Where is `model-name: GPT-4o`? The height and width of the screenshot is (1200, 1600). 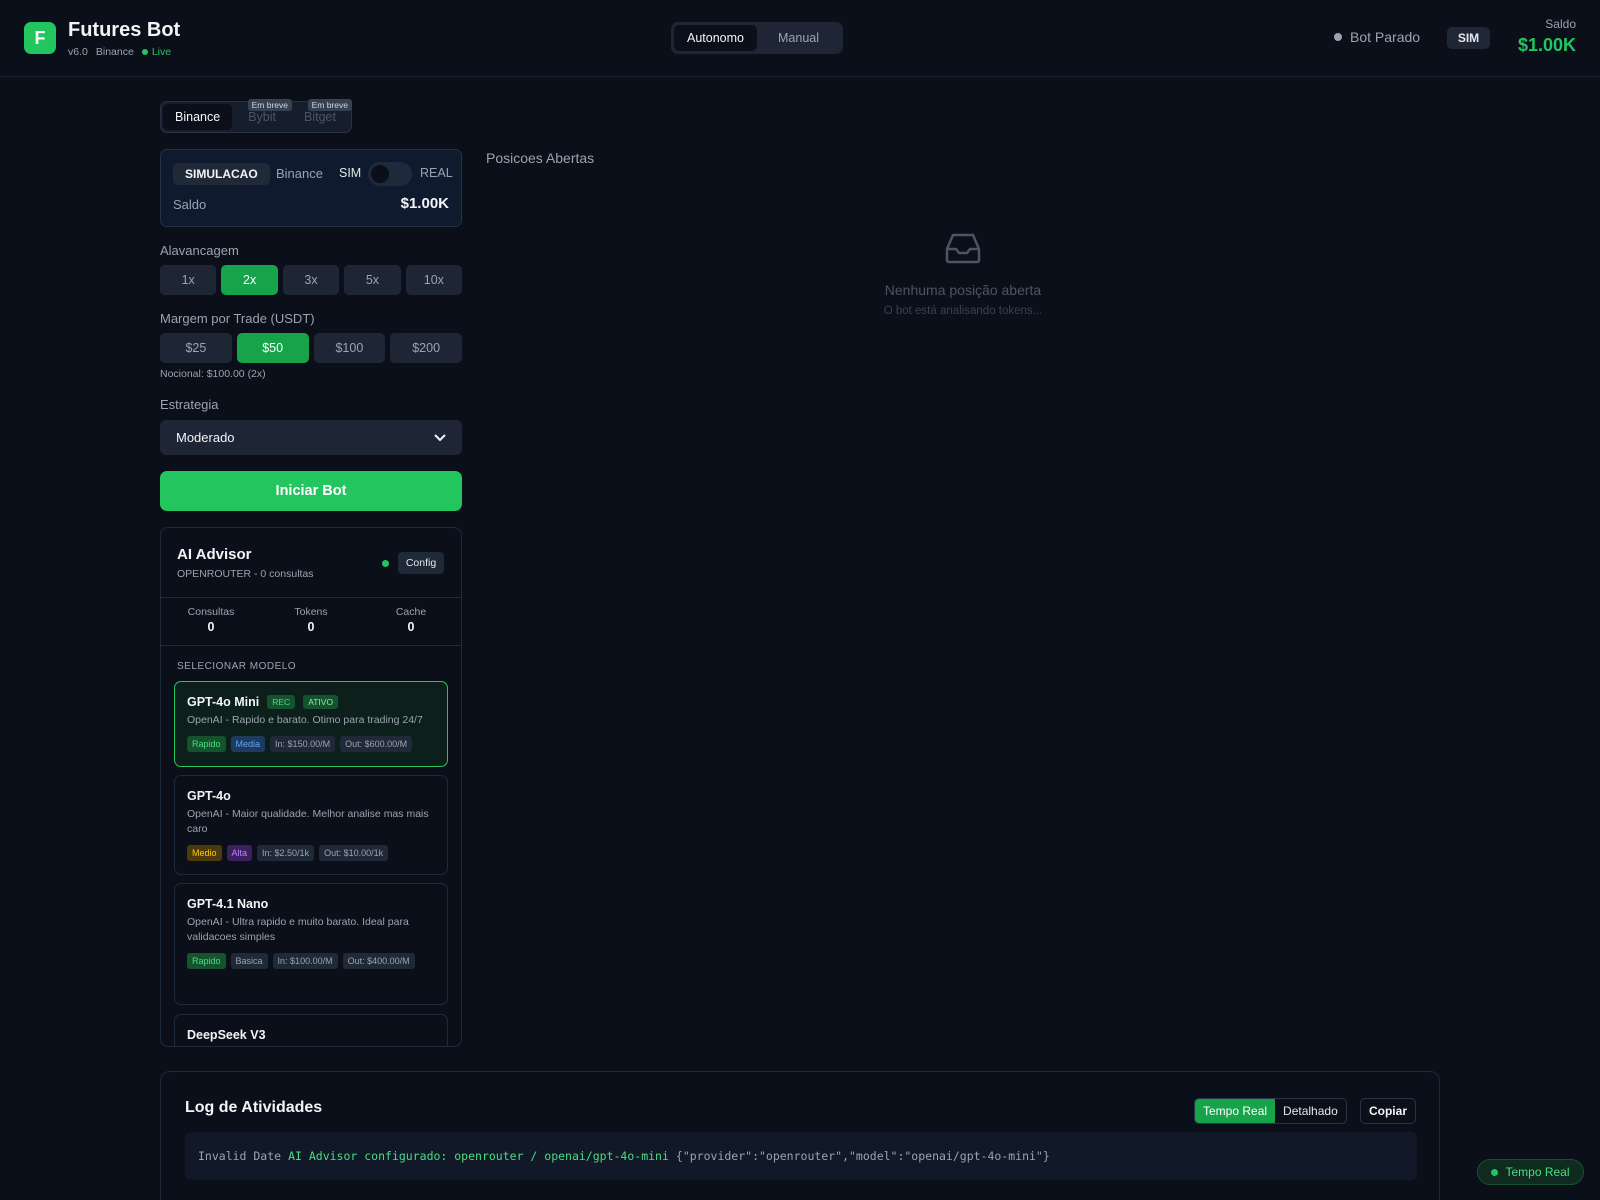 model-name: GPT-4o is located at coordinates (209, 796).